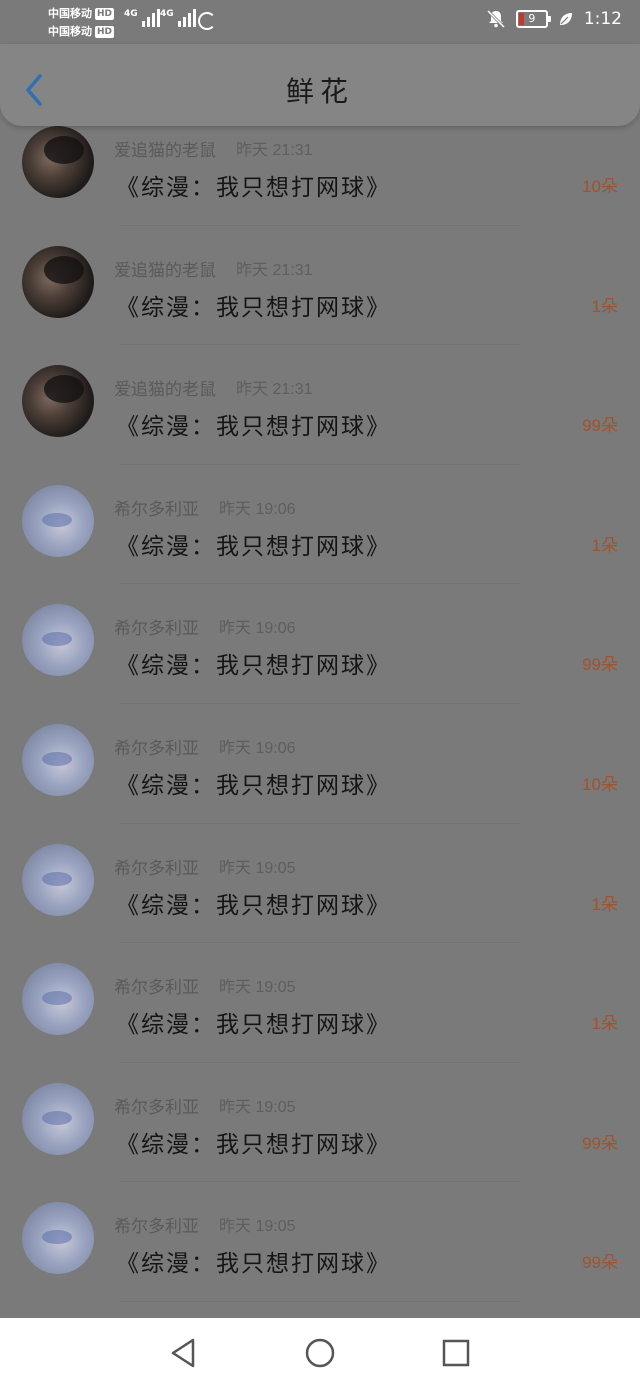 Image resolution: width=640 pixels, height=1387 pixels. Describe the element at coordinates (178, 18) in the screenshot. I see `signal-2-icon: 4G` at that location.